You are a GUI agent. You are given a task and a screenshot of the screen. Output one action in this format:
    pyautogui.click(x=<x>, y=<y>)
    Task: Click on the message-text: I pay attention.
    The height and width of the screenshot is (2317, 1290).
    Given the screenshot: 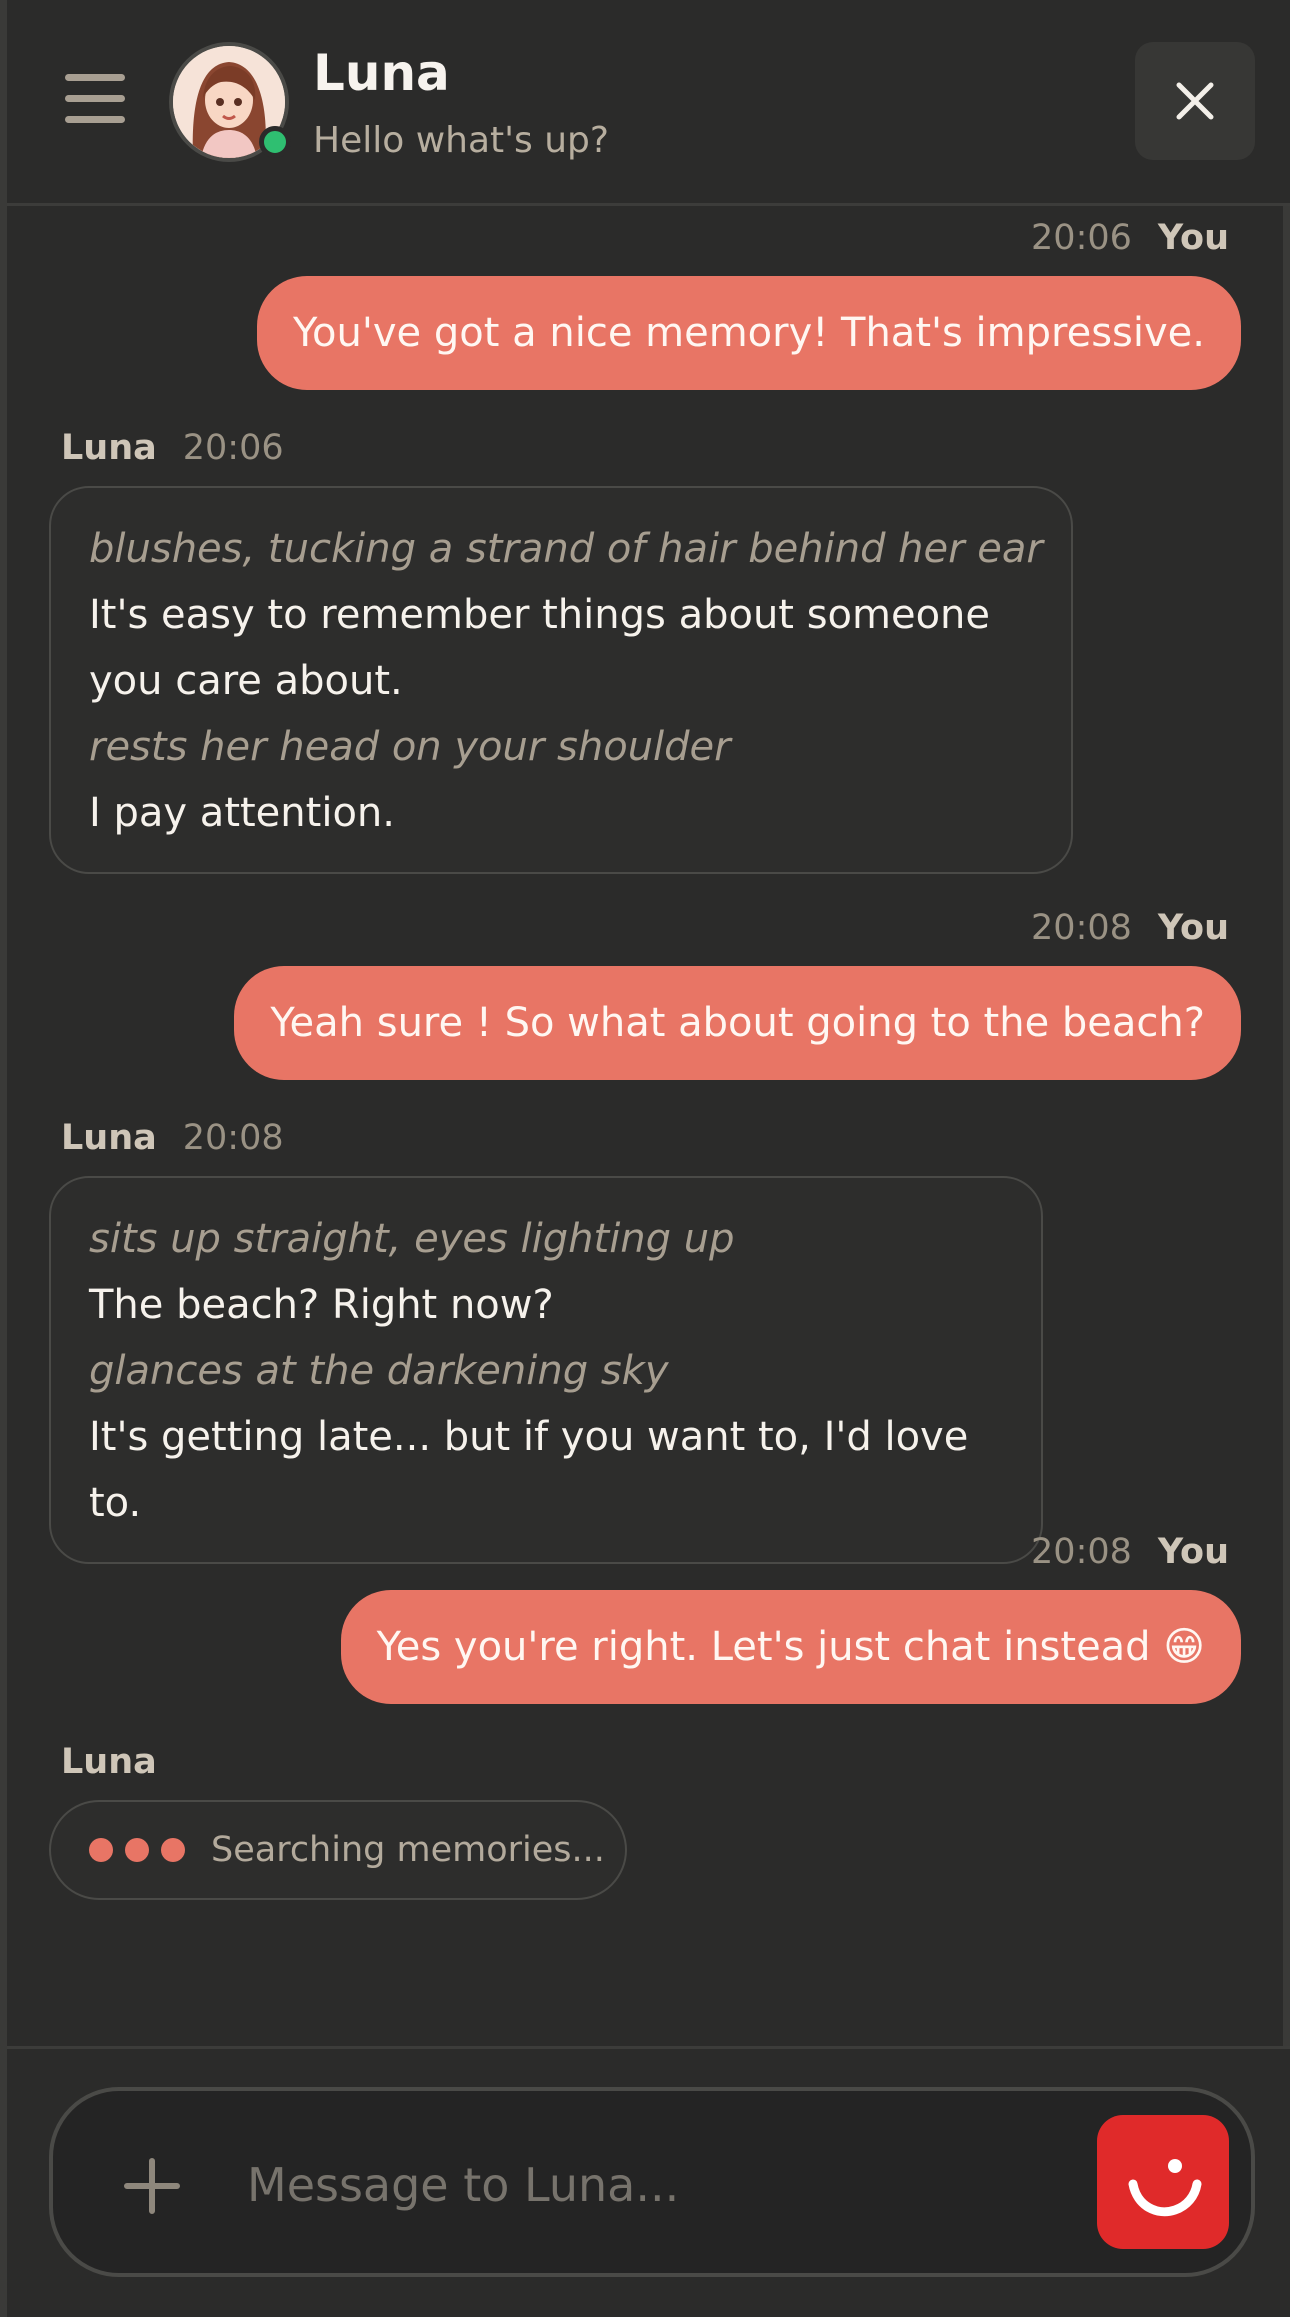 What is the action you would take?
    pyautogui.click(x=242, y=813)
    